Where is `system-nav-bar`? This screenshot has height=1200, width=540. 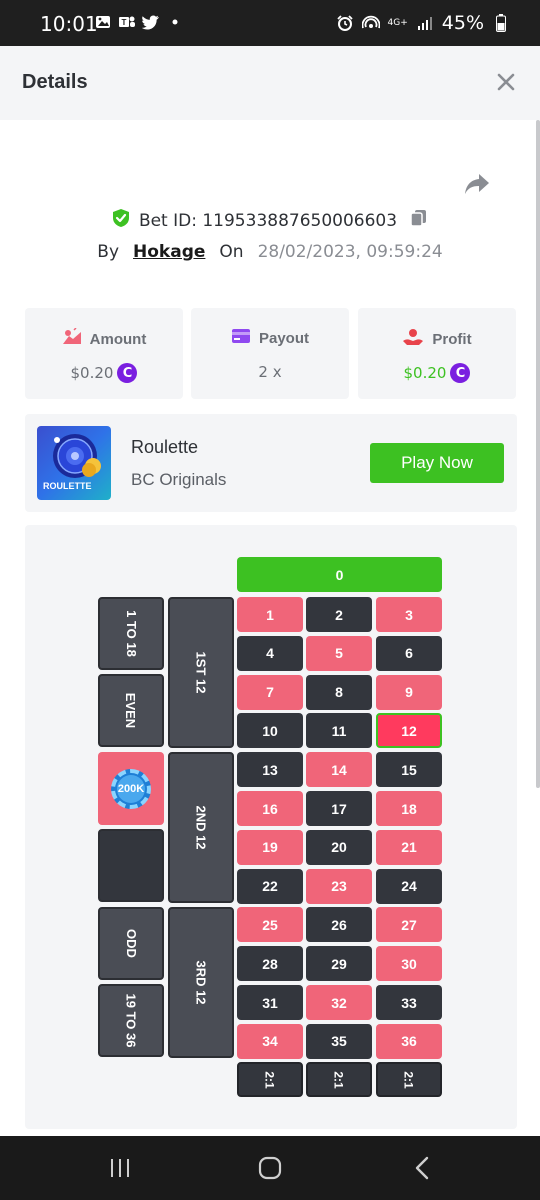 system-nav-bar is located at coordinates (270, 1168).